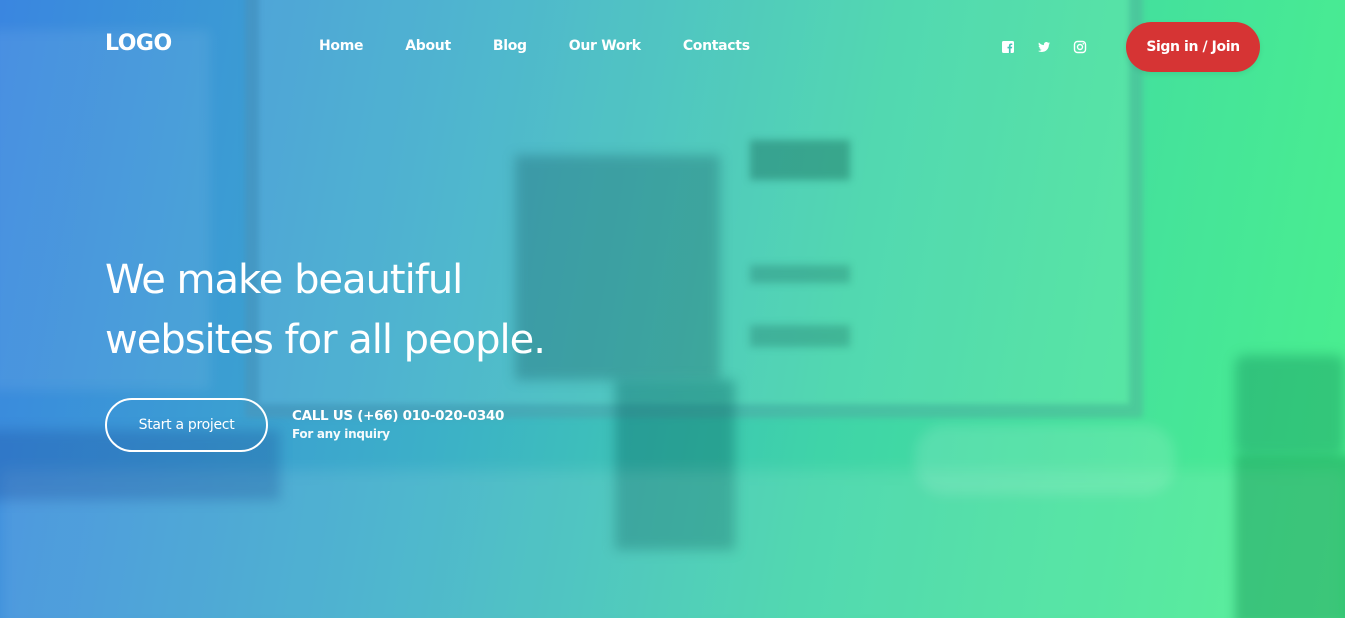  Describe the element at coordinates (284, 280) in the screenshot. I see `headline-line: We make beautiful` at that location.